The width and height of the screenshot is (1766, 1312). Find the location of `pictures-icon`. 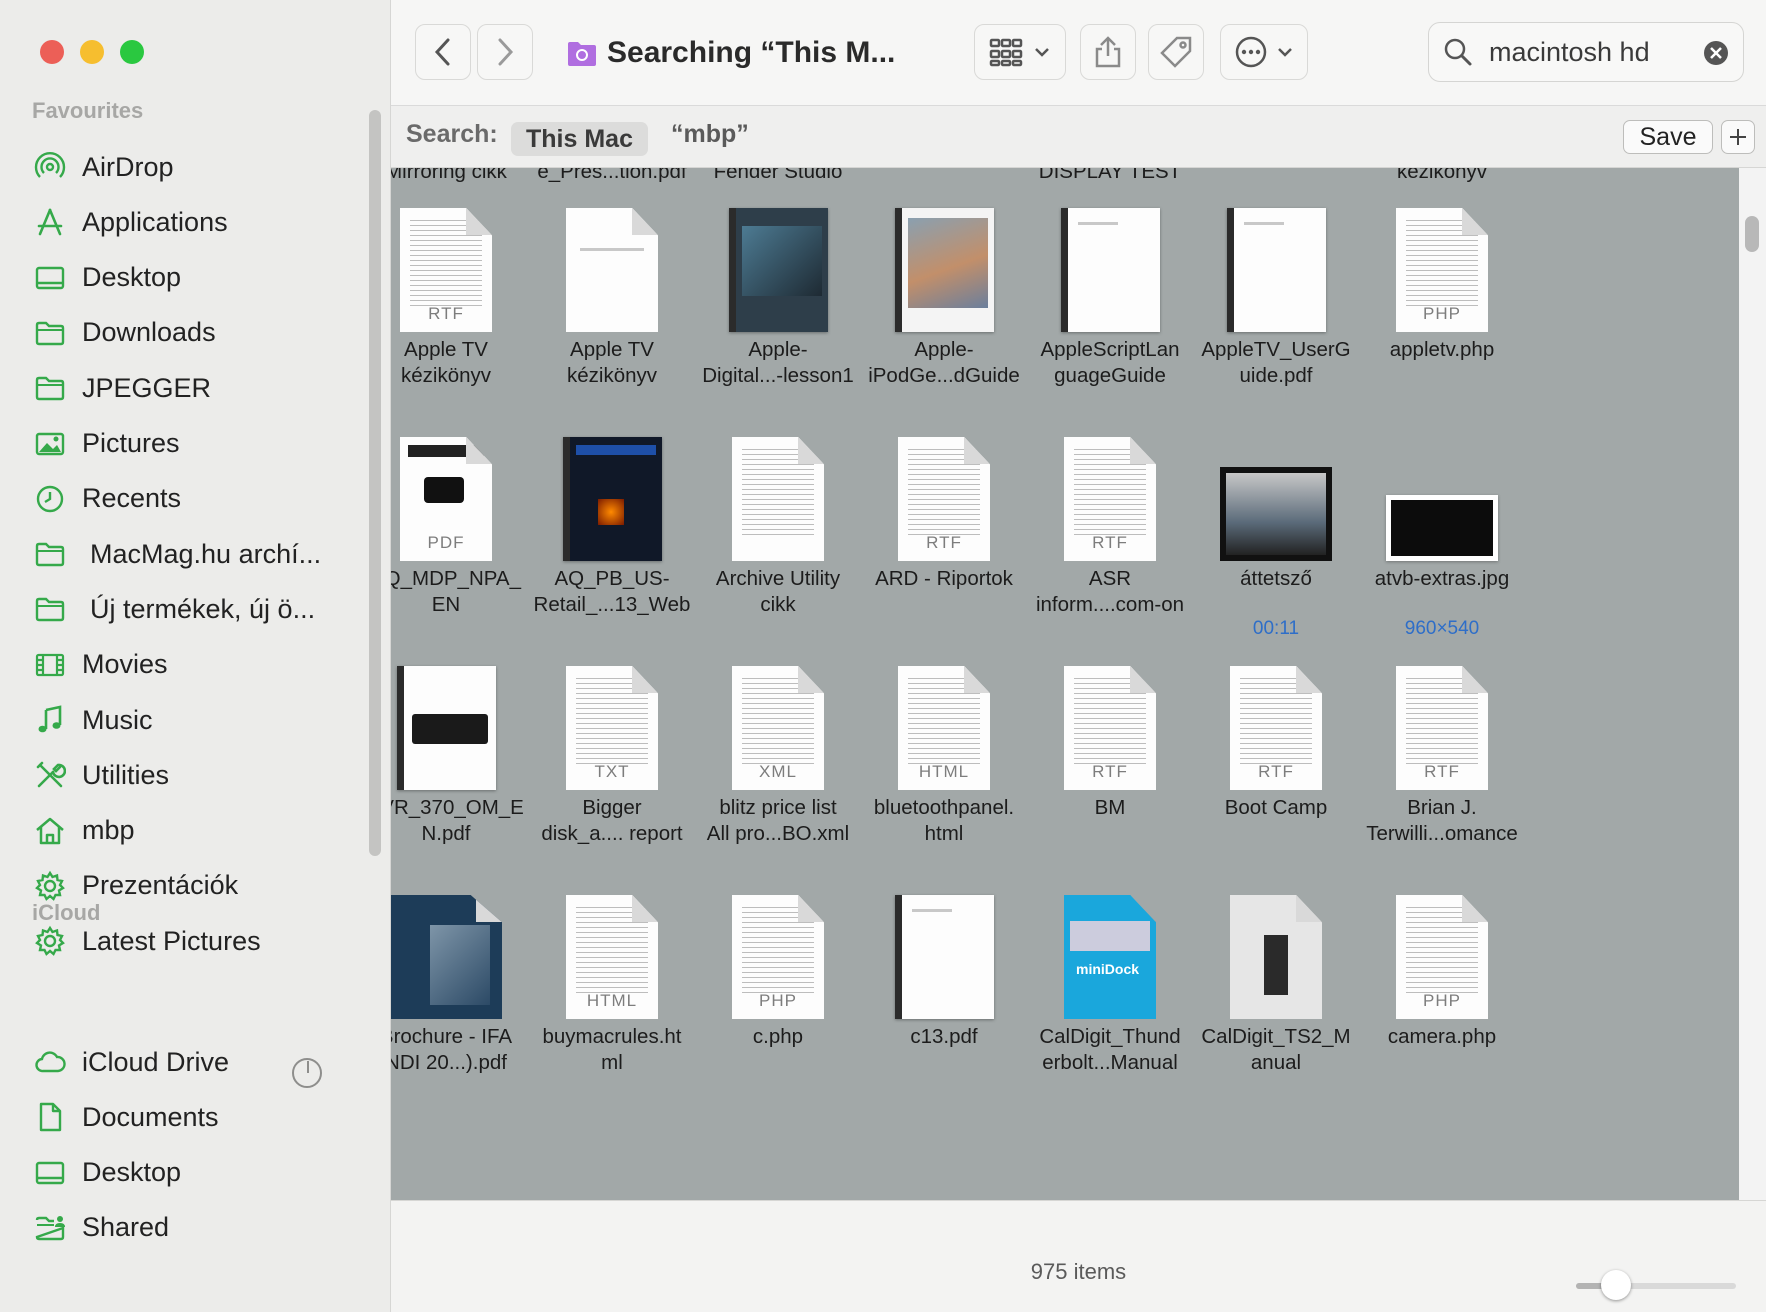

pictures-icon is located at coordinates (50, 444).